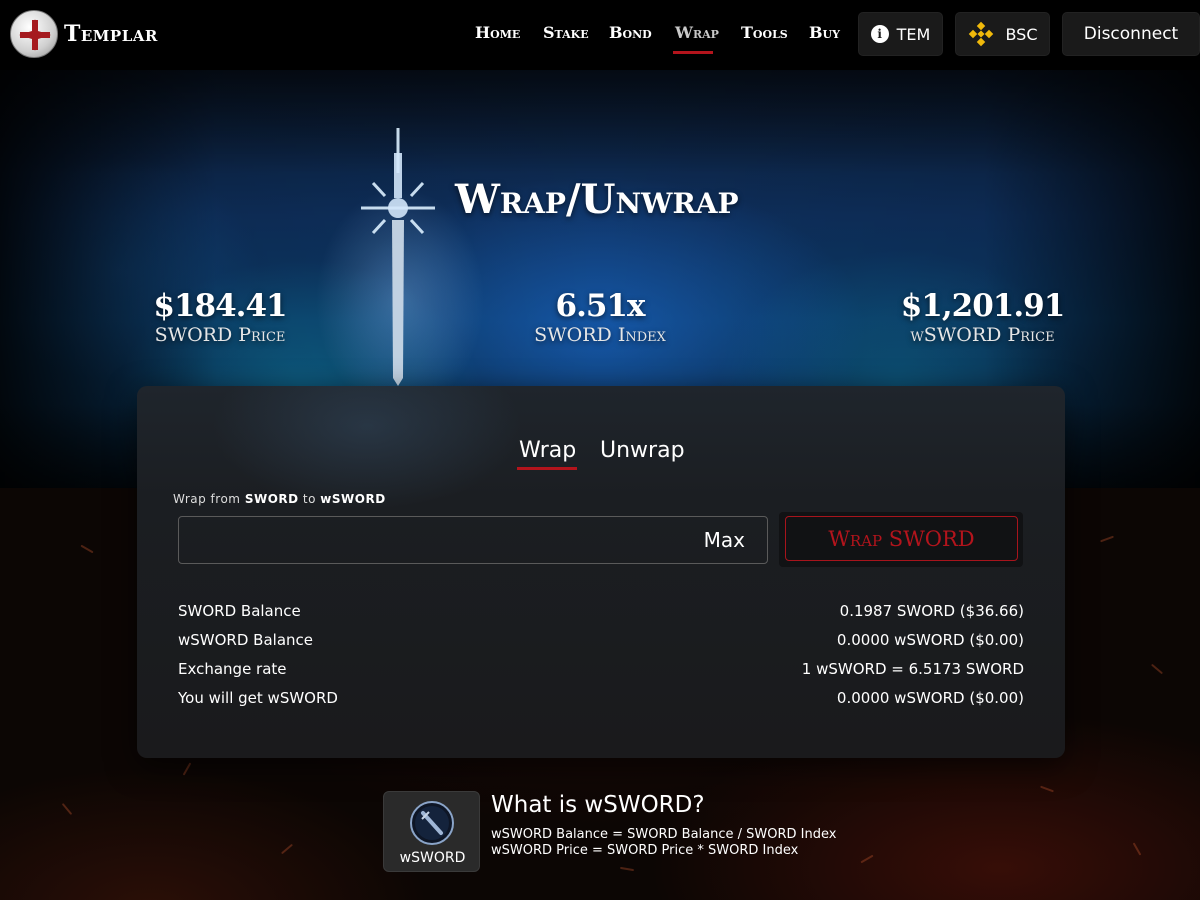 This screenshot has width=1200, height=900. I want to click on wsword-coin-icon, so click(432, 825).